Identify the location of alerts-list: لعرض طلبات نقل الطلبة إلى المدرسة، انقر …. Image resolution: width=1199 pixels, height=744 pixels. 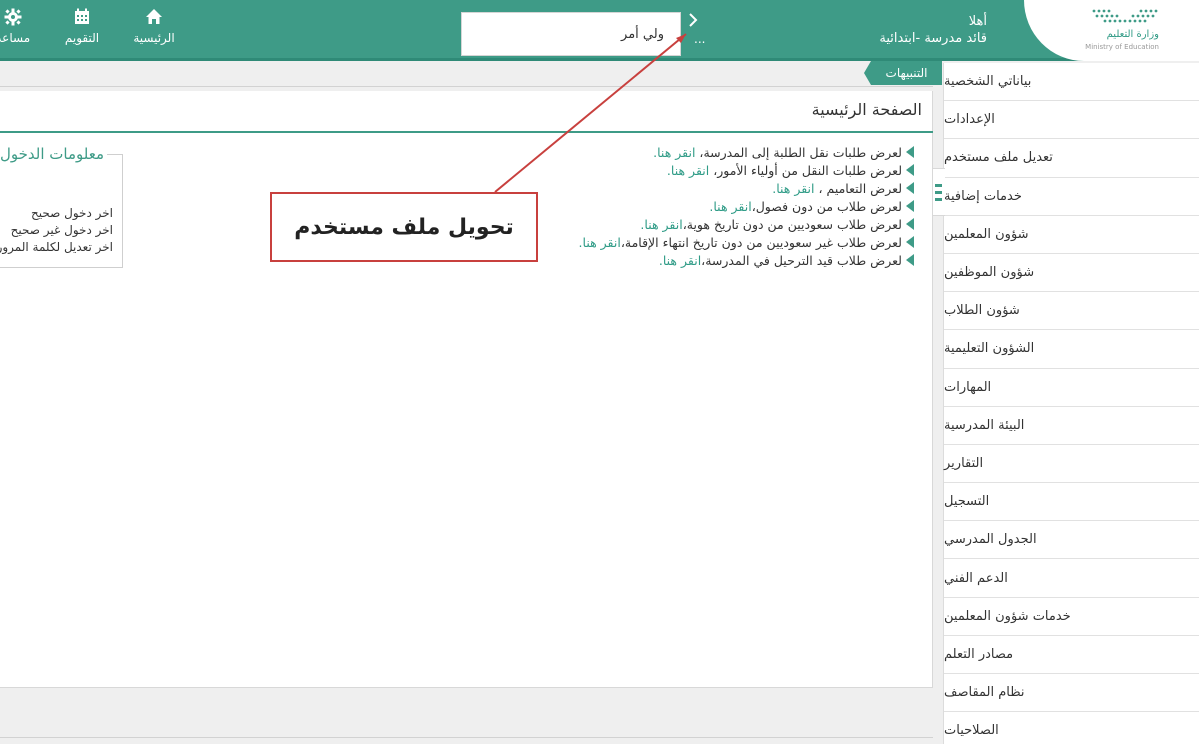
(746, 207).